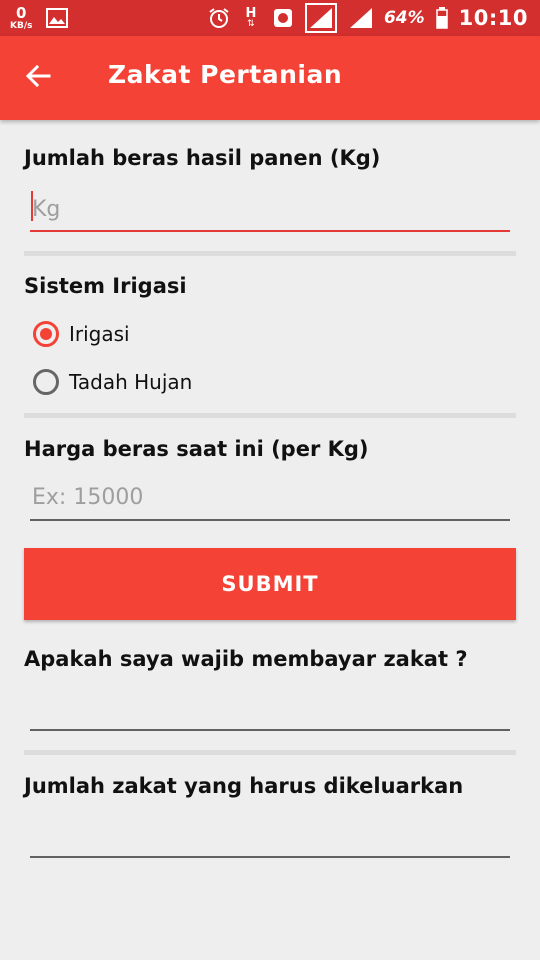 The height and width of the screenshot is (960, 540). I want to click on radio-tadah-hujan: Tadah Hujan, so click(112, 382).